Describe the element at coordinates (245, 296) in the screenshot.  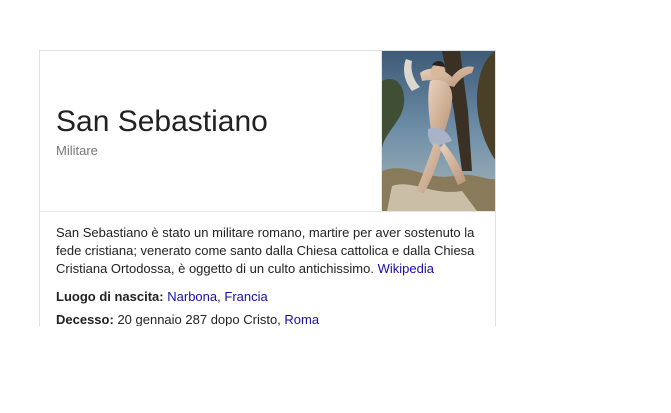
I see `birthplace-link-francia: Francia` at that location.